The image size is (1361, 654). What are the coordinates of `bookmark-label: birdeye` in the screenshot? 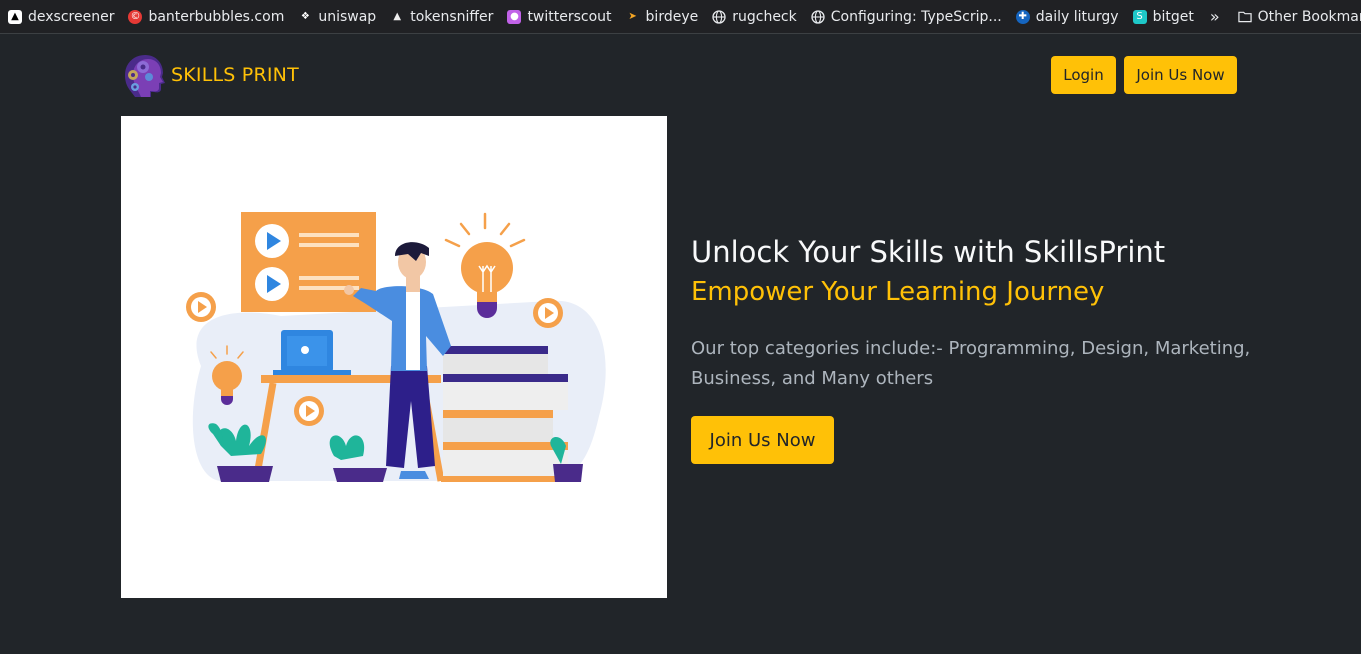 It's located at (672, 16).